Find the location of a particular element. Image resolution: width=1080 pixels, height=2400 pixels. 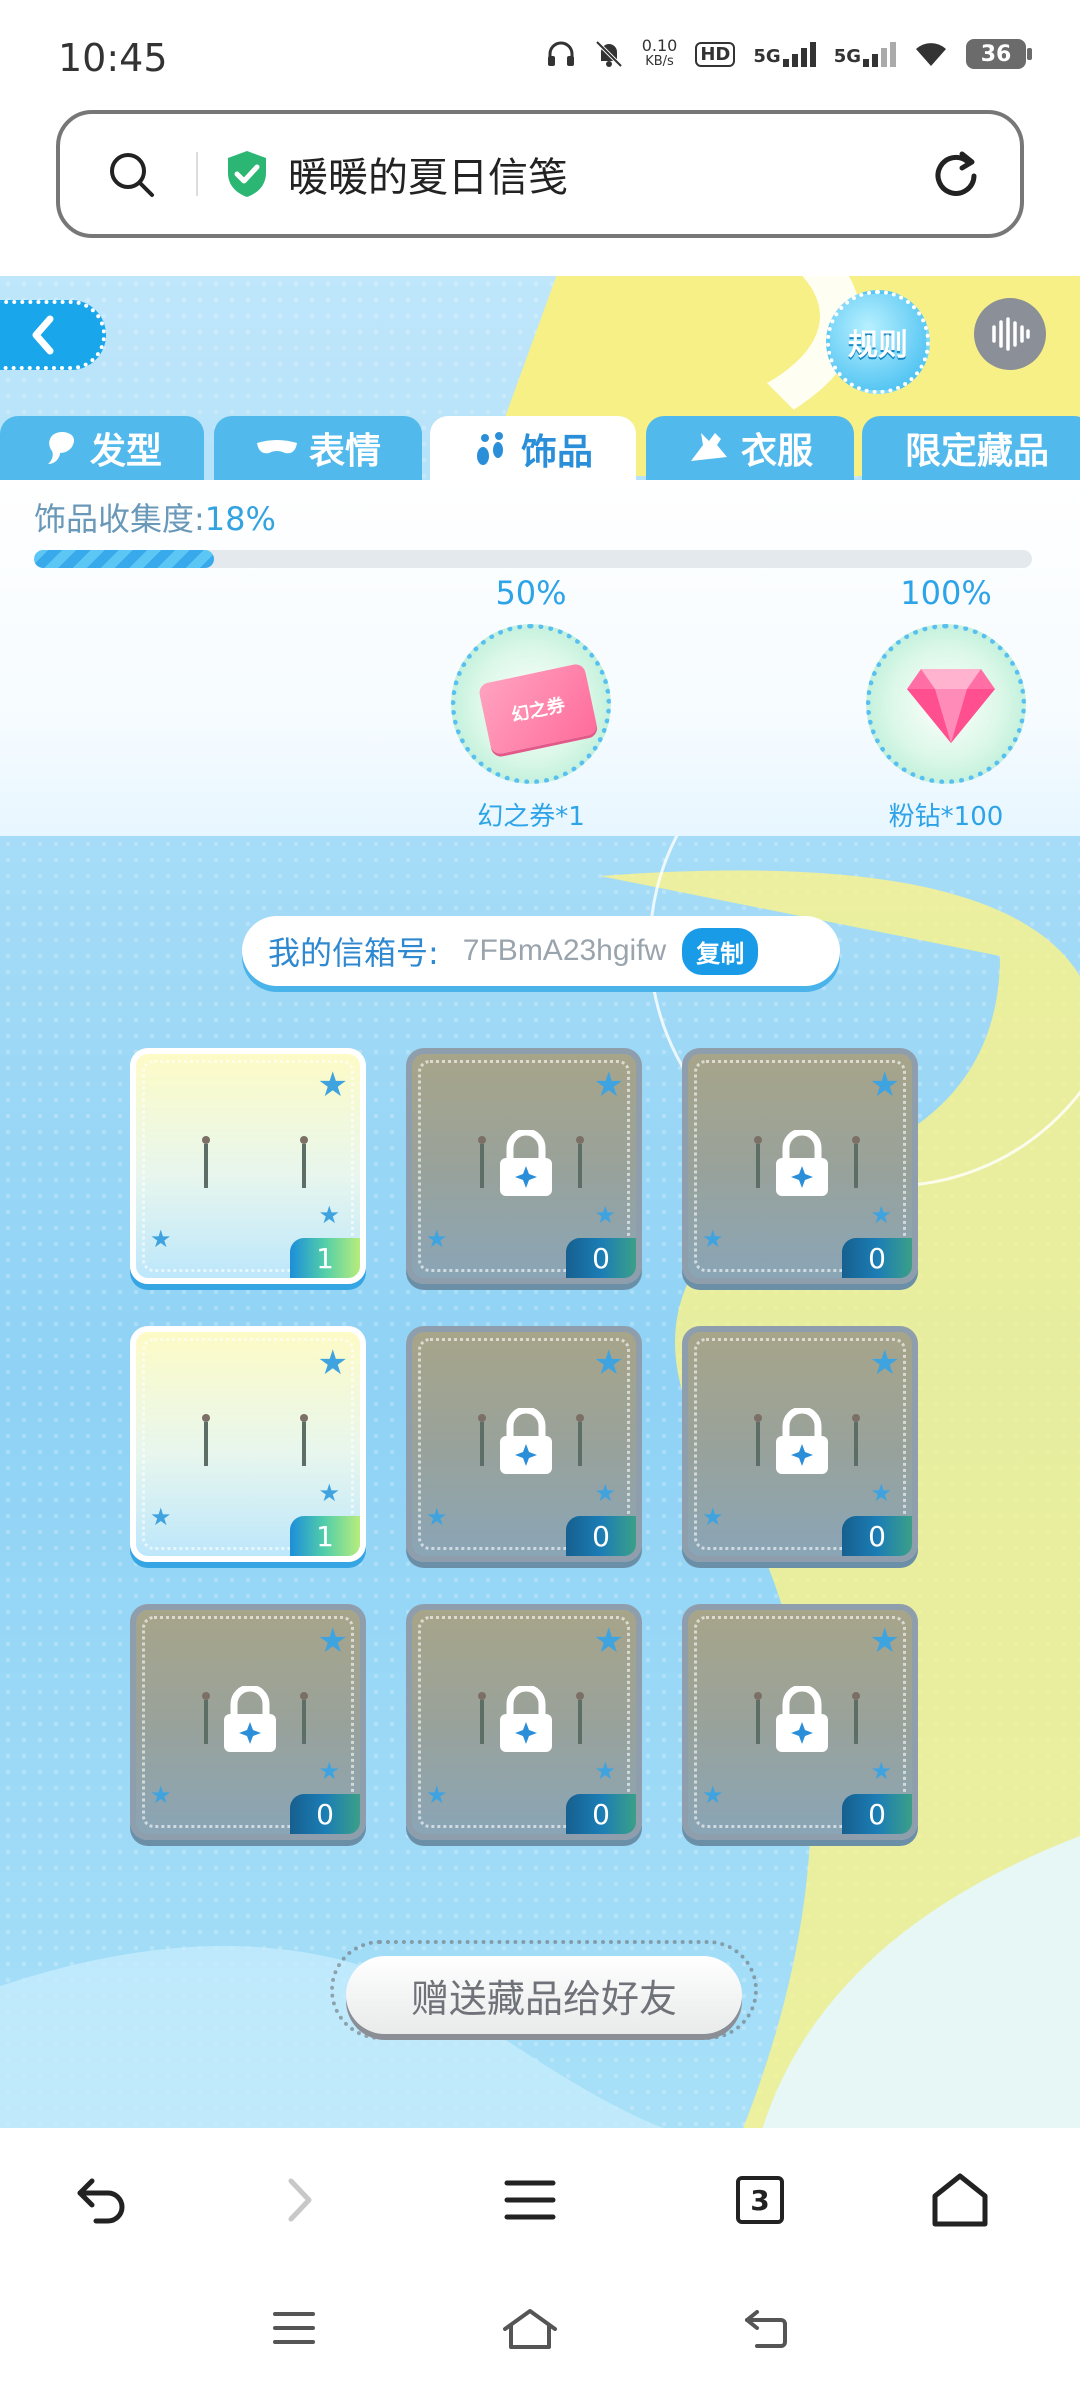

wifi-icon is located at coordinates (931, 54).